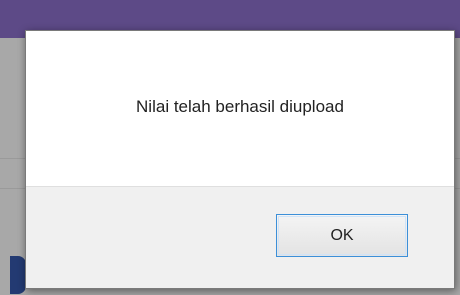  I want to click on ok-button: OK, so click(342, 235).